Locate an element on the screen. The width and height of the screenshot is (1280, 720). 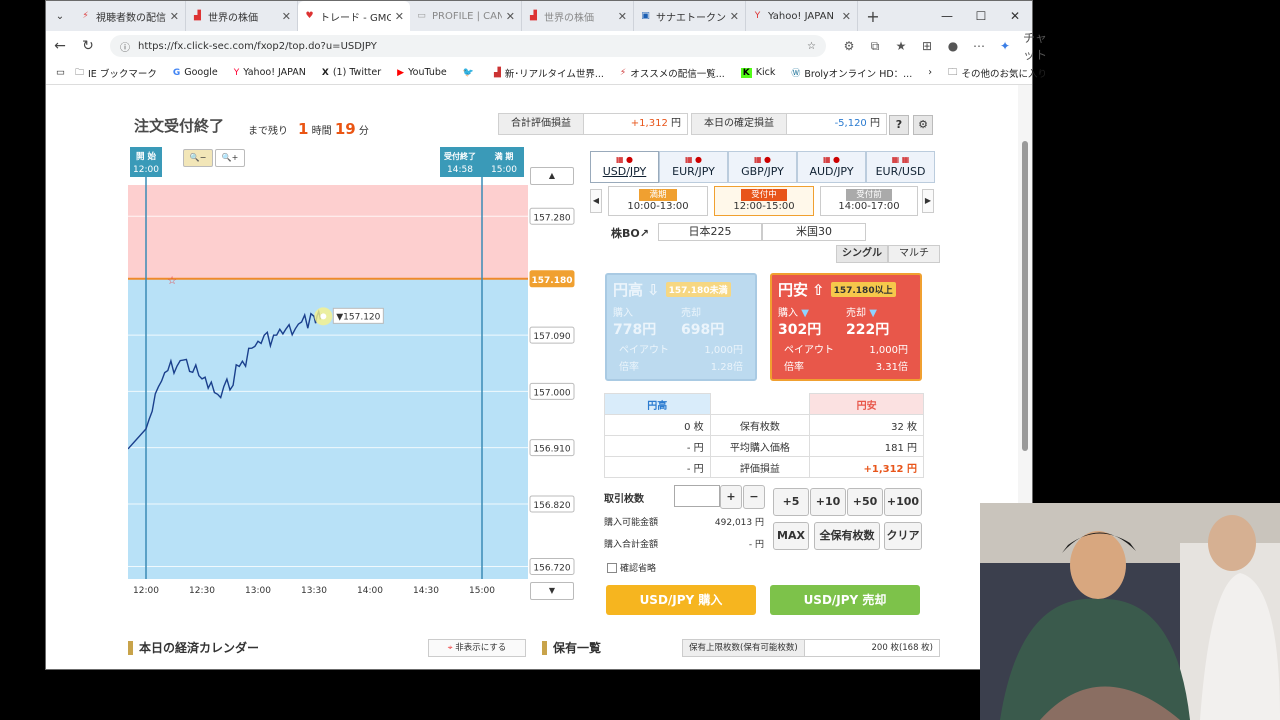
pin-icon: ⌖ is located at coordinates (450, 648).